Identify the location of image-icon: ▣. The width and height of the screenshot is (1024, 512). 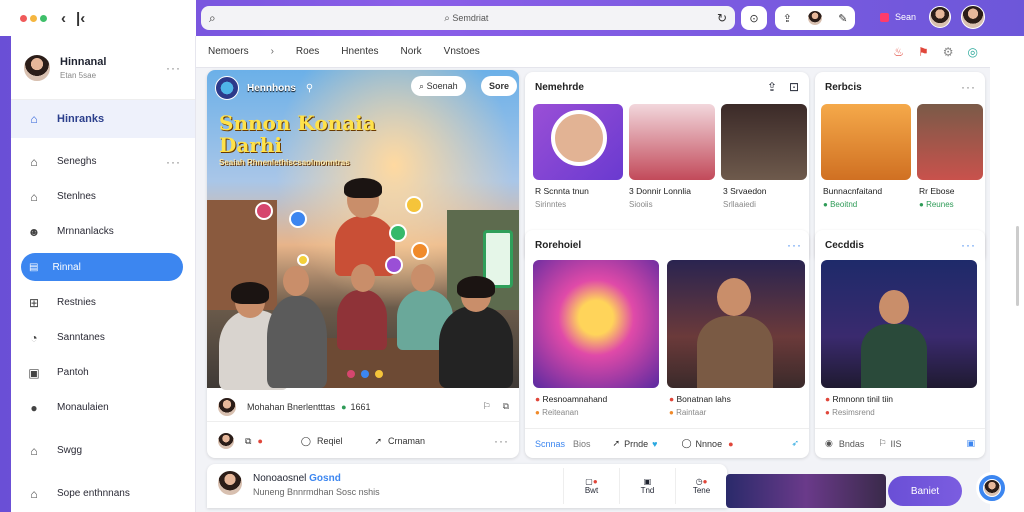
(970, 443).